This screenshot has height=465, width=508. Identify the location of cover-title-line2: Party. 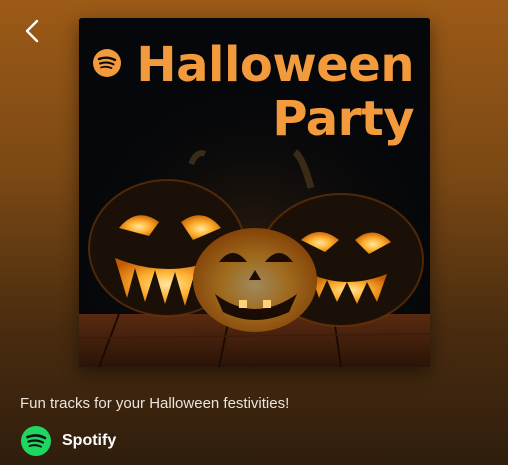
(343, 119).